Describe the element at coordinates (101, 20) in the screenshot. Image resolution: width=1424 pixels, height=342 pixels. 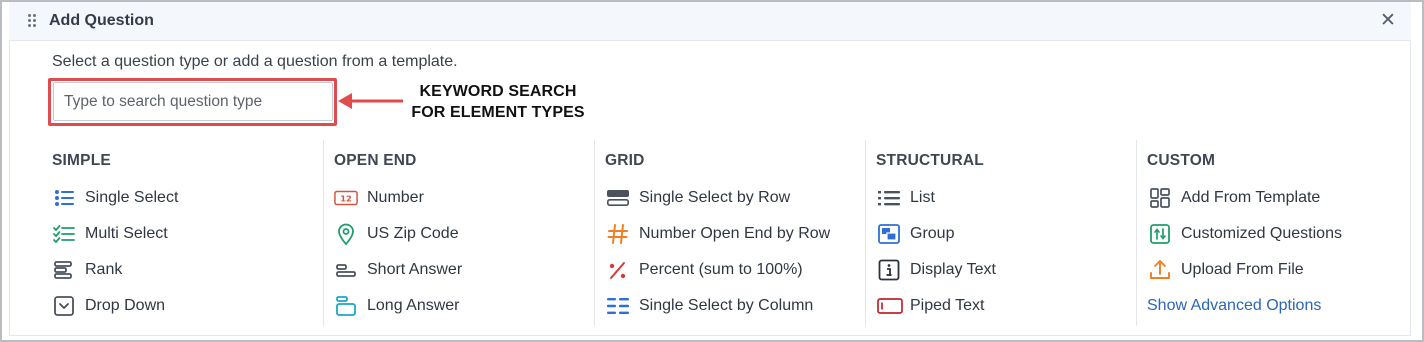
I see `dialog-title: Add Question` at that location.